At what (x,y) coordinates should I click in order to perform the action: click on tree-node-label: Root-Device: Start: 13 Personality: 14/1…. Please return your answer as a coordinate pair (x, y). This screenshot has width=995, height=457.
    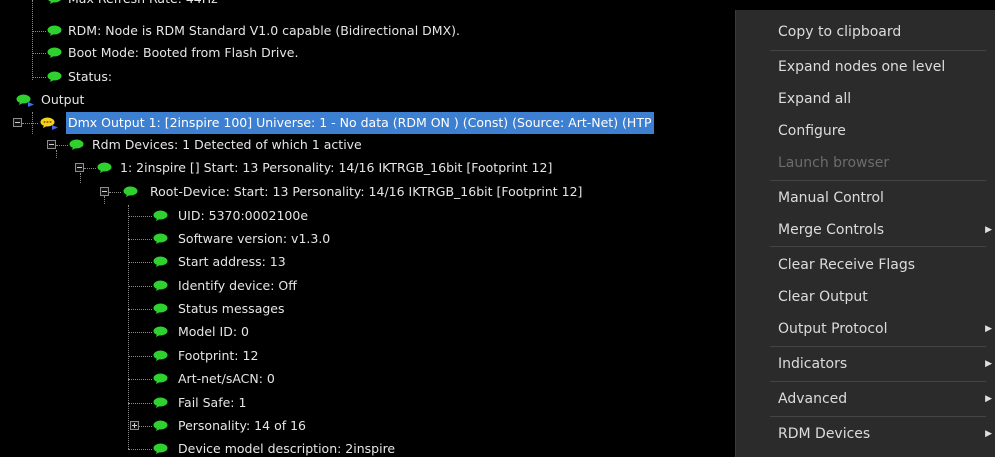
    Looking at the image, I should click on (366, 191).